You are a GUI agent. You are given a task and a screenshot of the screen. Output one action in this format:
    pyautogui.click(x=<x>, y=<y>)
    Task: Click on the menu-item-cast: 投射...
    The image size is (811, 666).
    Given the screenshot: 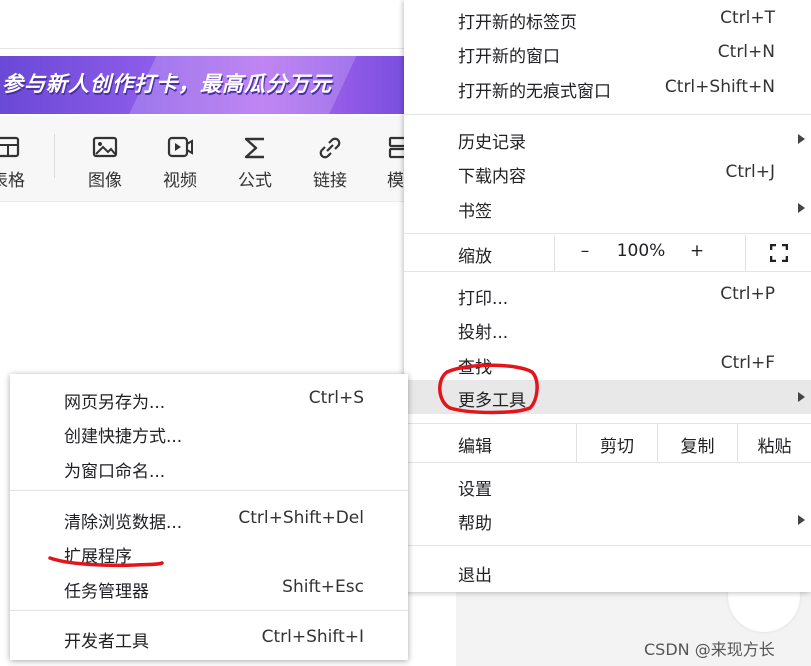 What is the action you would take?
    pyautogui.click(x=607, y=329)
    